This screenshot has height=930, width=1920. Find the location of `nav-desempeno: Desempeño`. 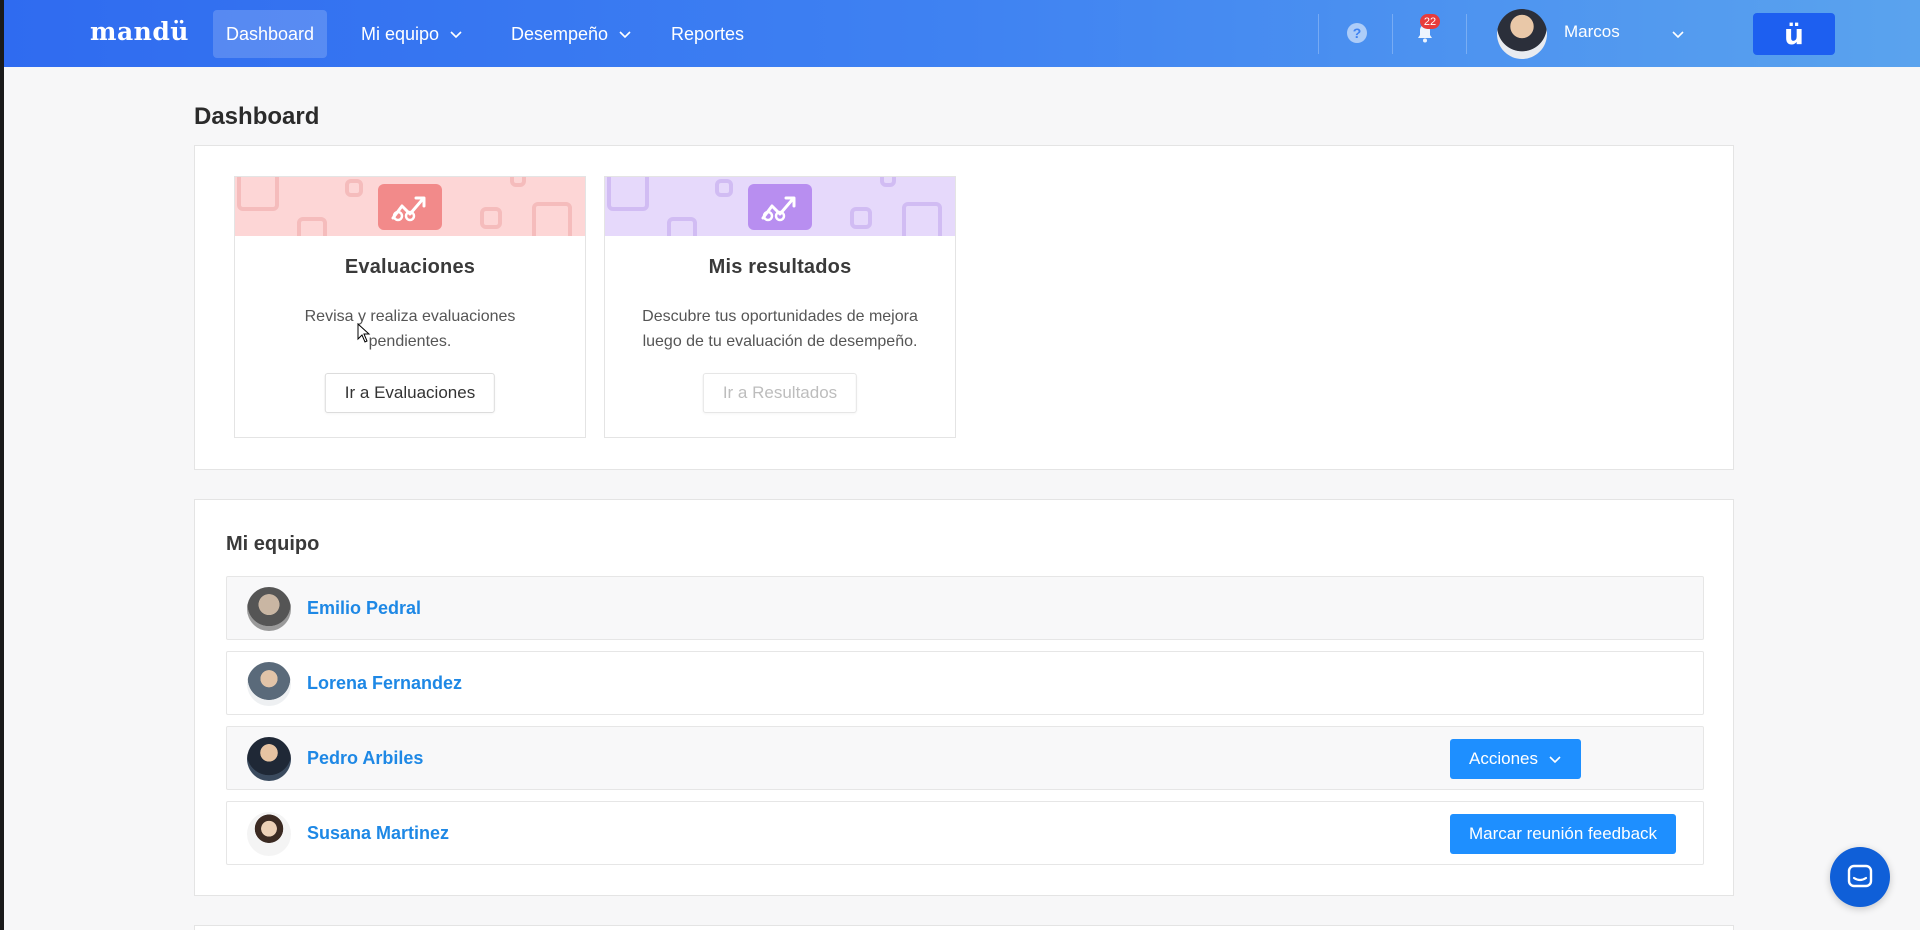

nav-desempeno: Desempeño is located at coordinates (571, 34).